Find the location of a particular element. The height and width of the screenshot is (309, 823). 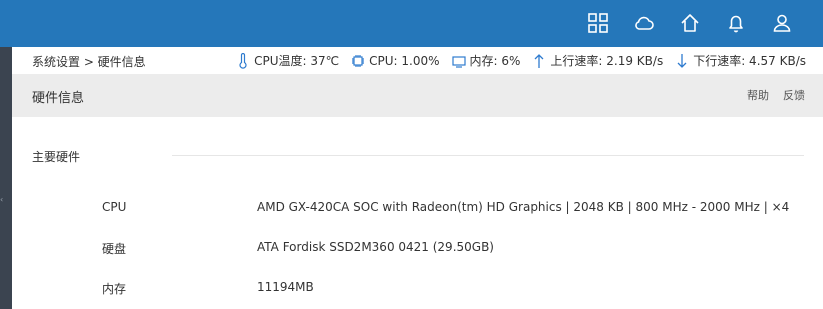

header-links: 帮助 反馈 is located at coordinates (776, 95).